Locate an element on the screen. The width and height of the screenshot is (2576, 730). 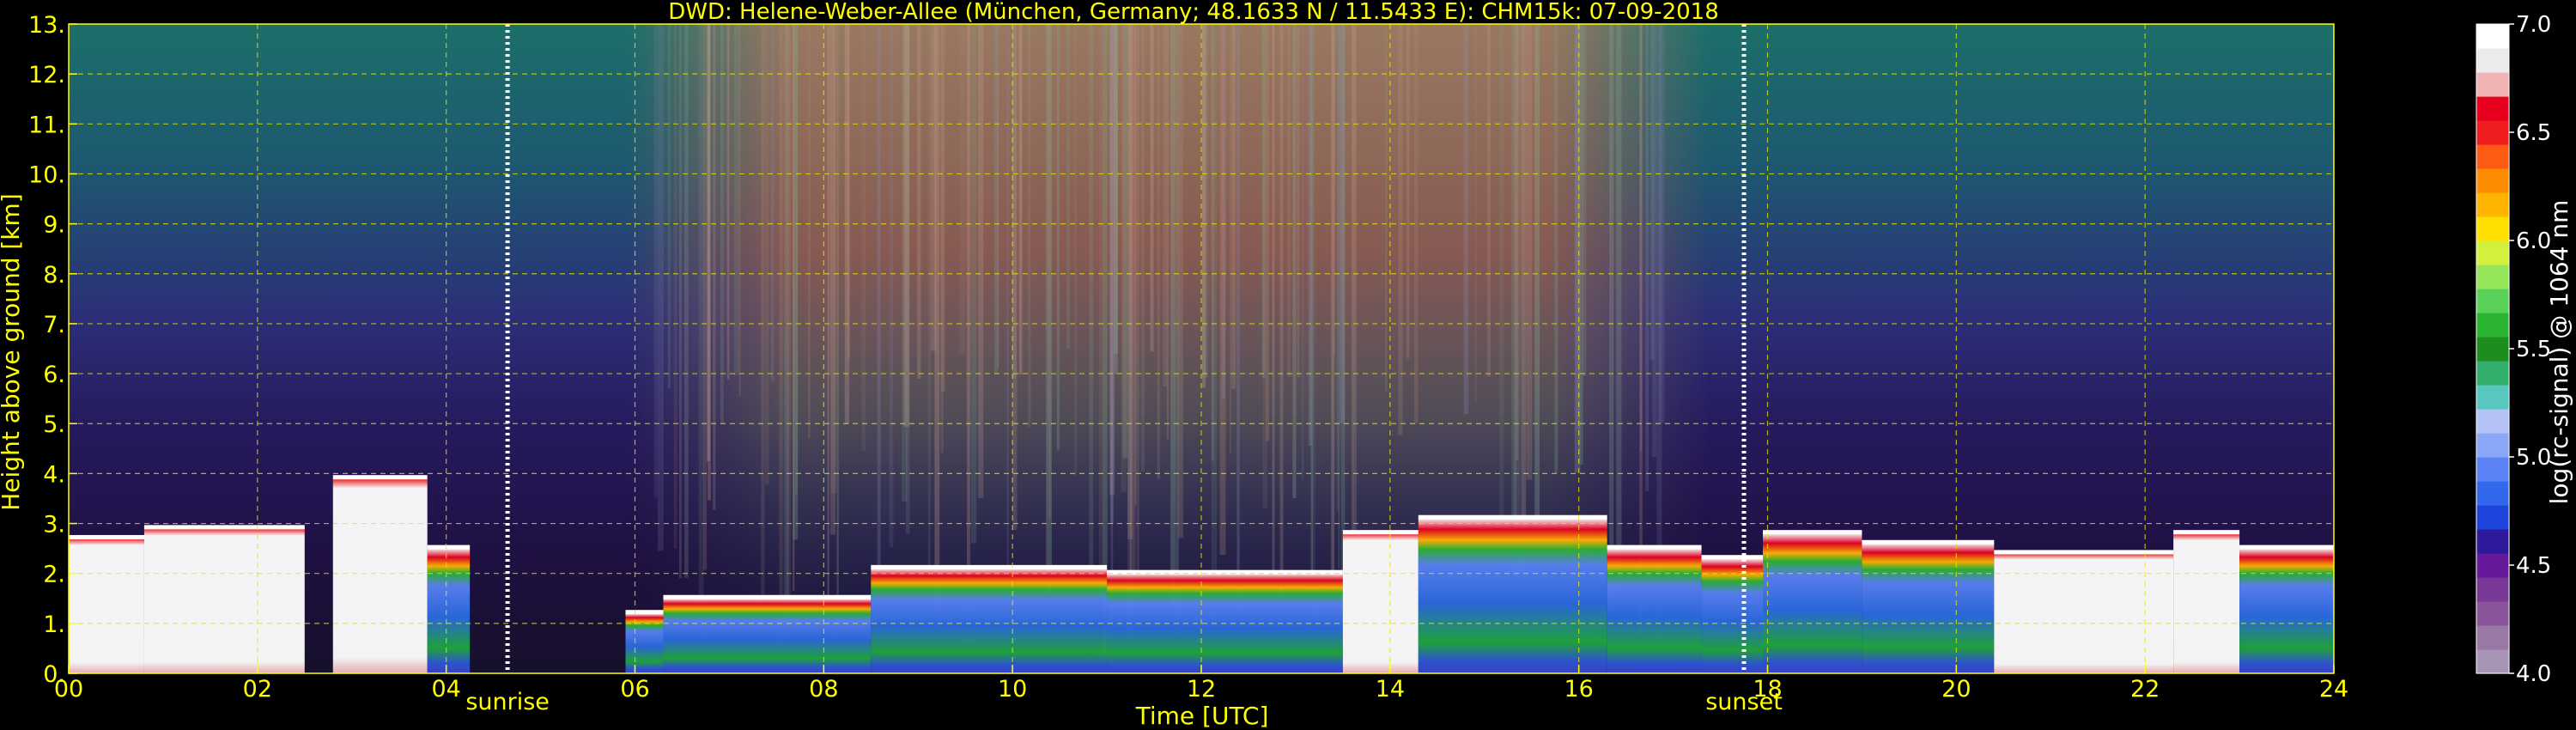
y-axis-label: Height above ground [km] is located at coordinates (13, 352).